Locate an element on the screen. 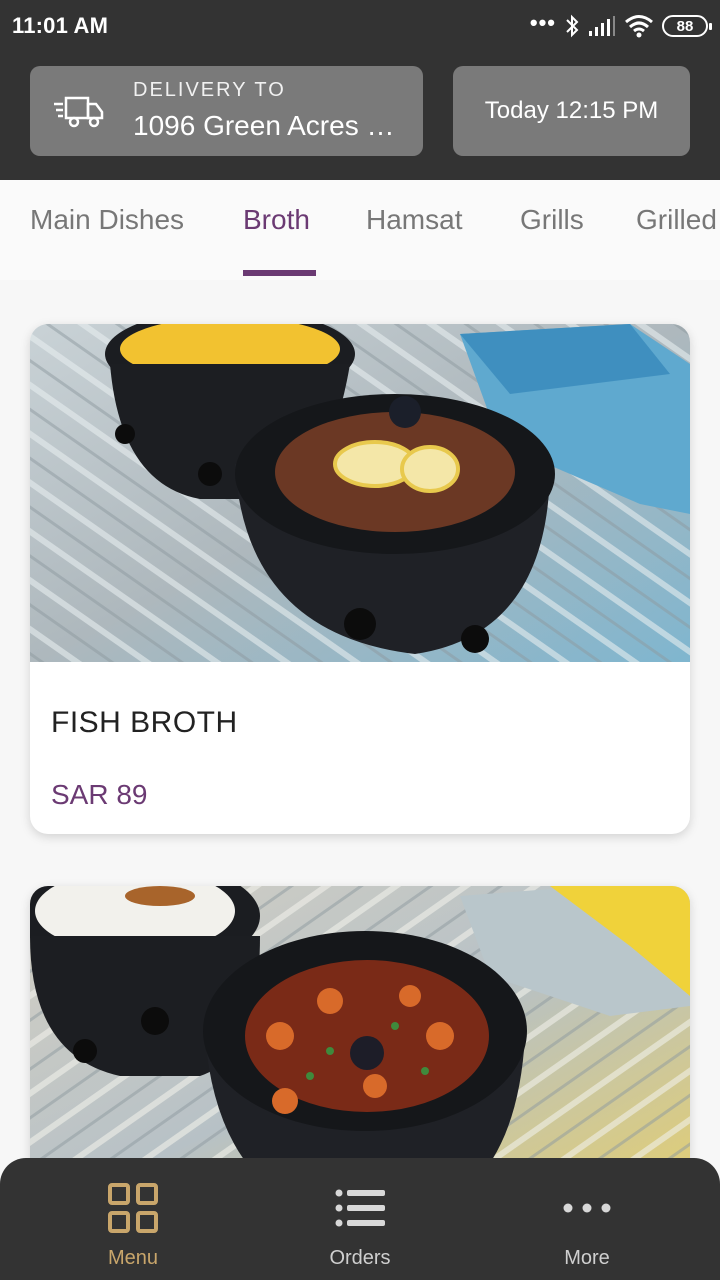 This screenshot has height=1280, width=720. tab-grills: Grills is located at coordinates (552, 220).